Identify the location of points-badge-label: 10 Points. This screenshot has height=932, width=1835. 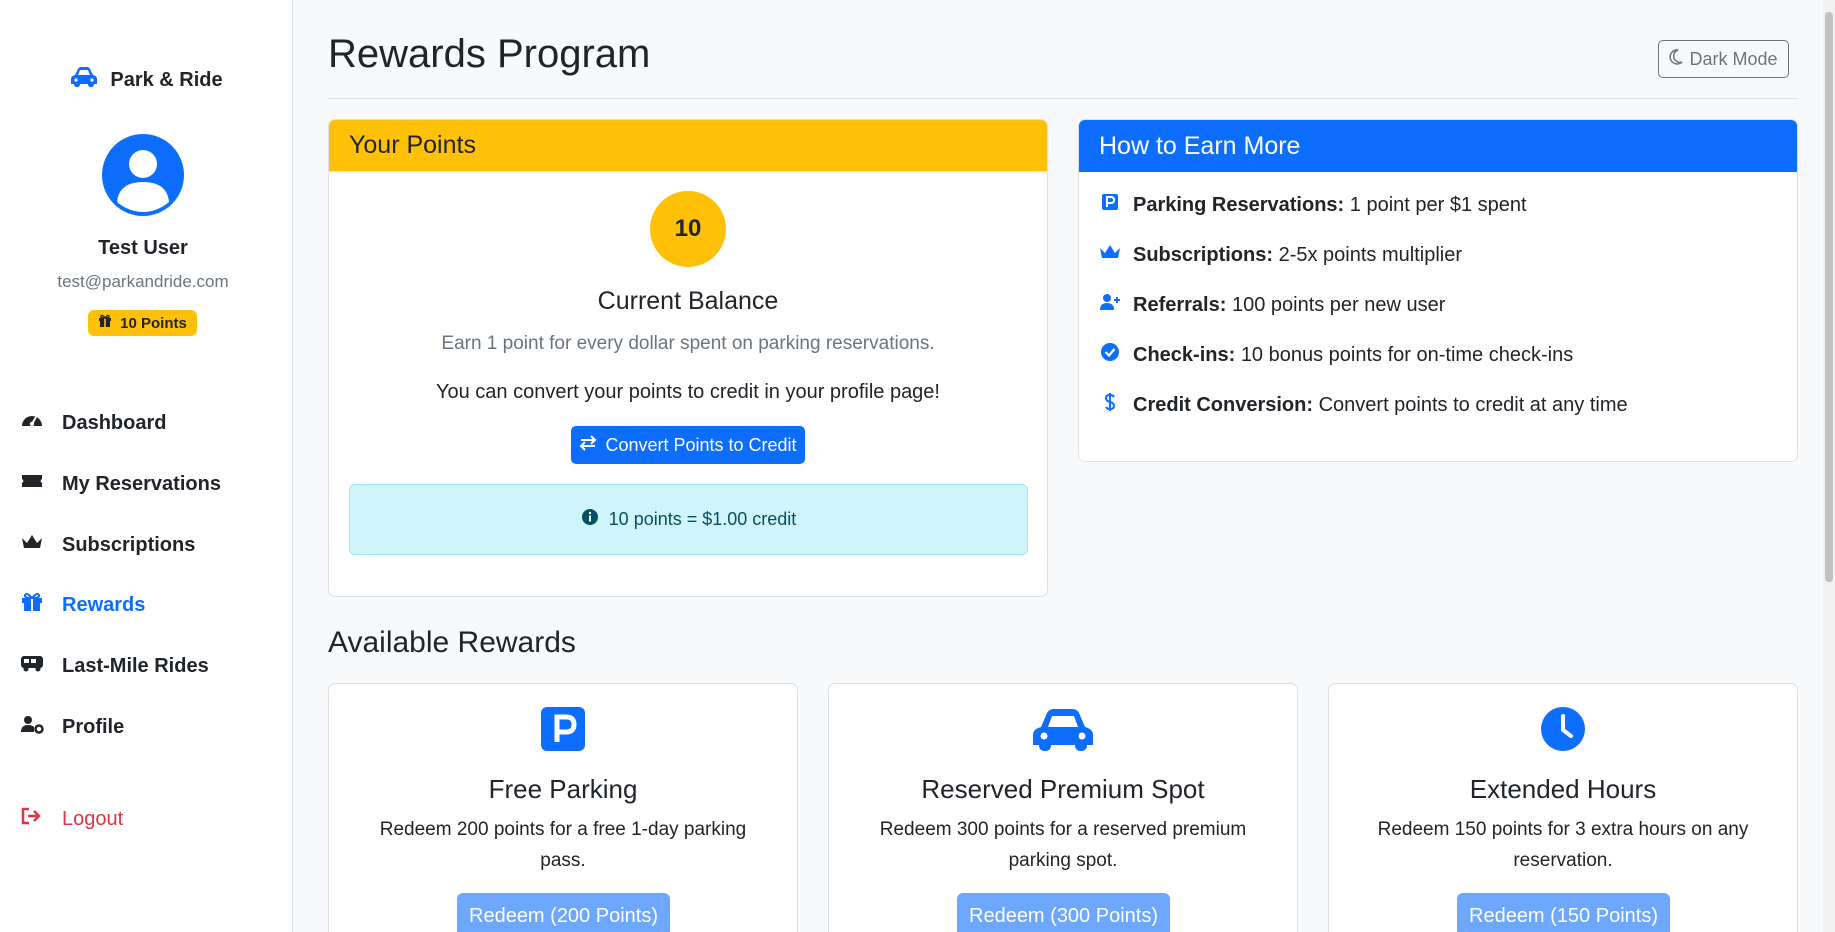
(153, 323).